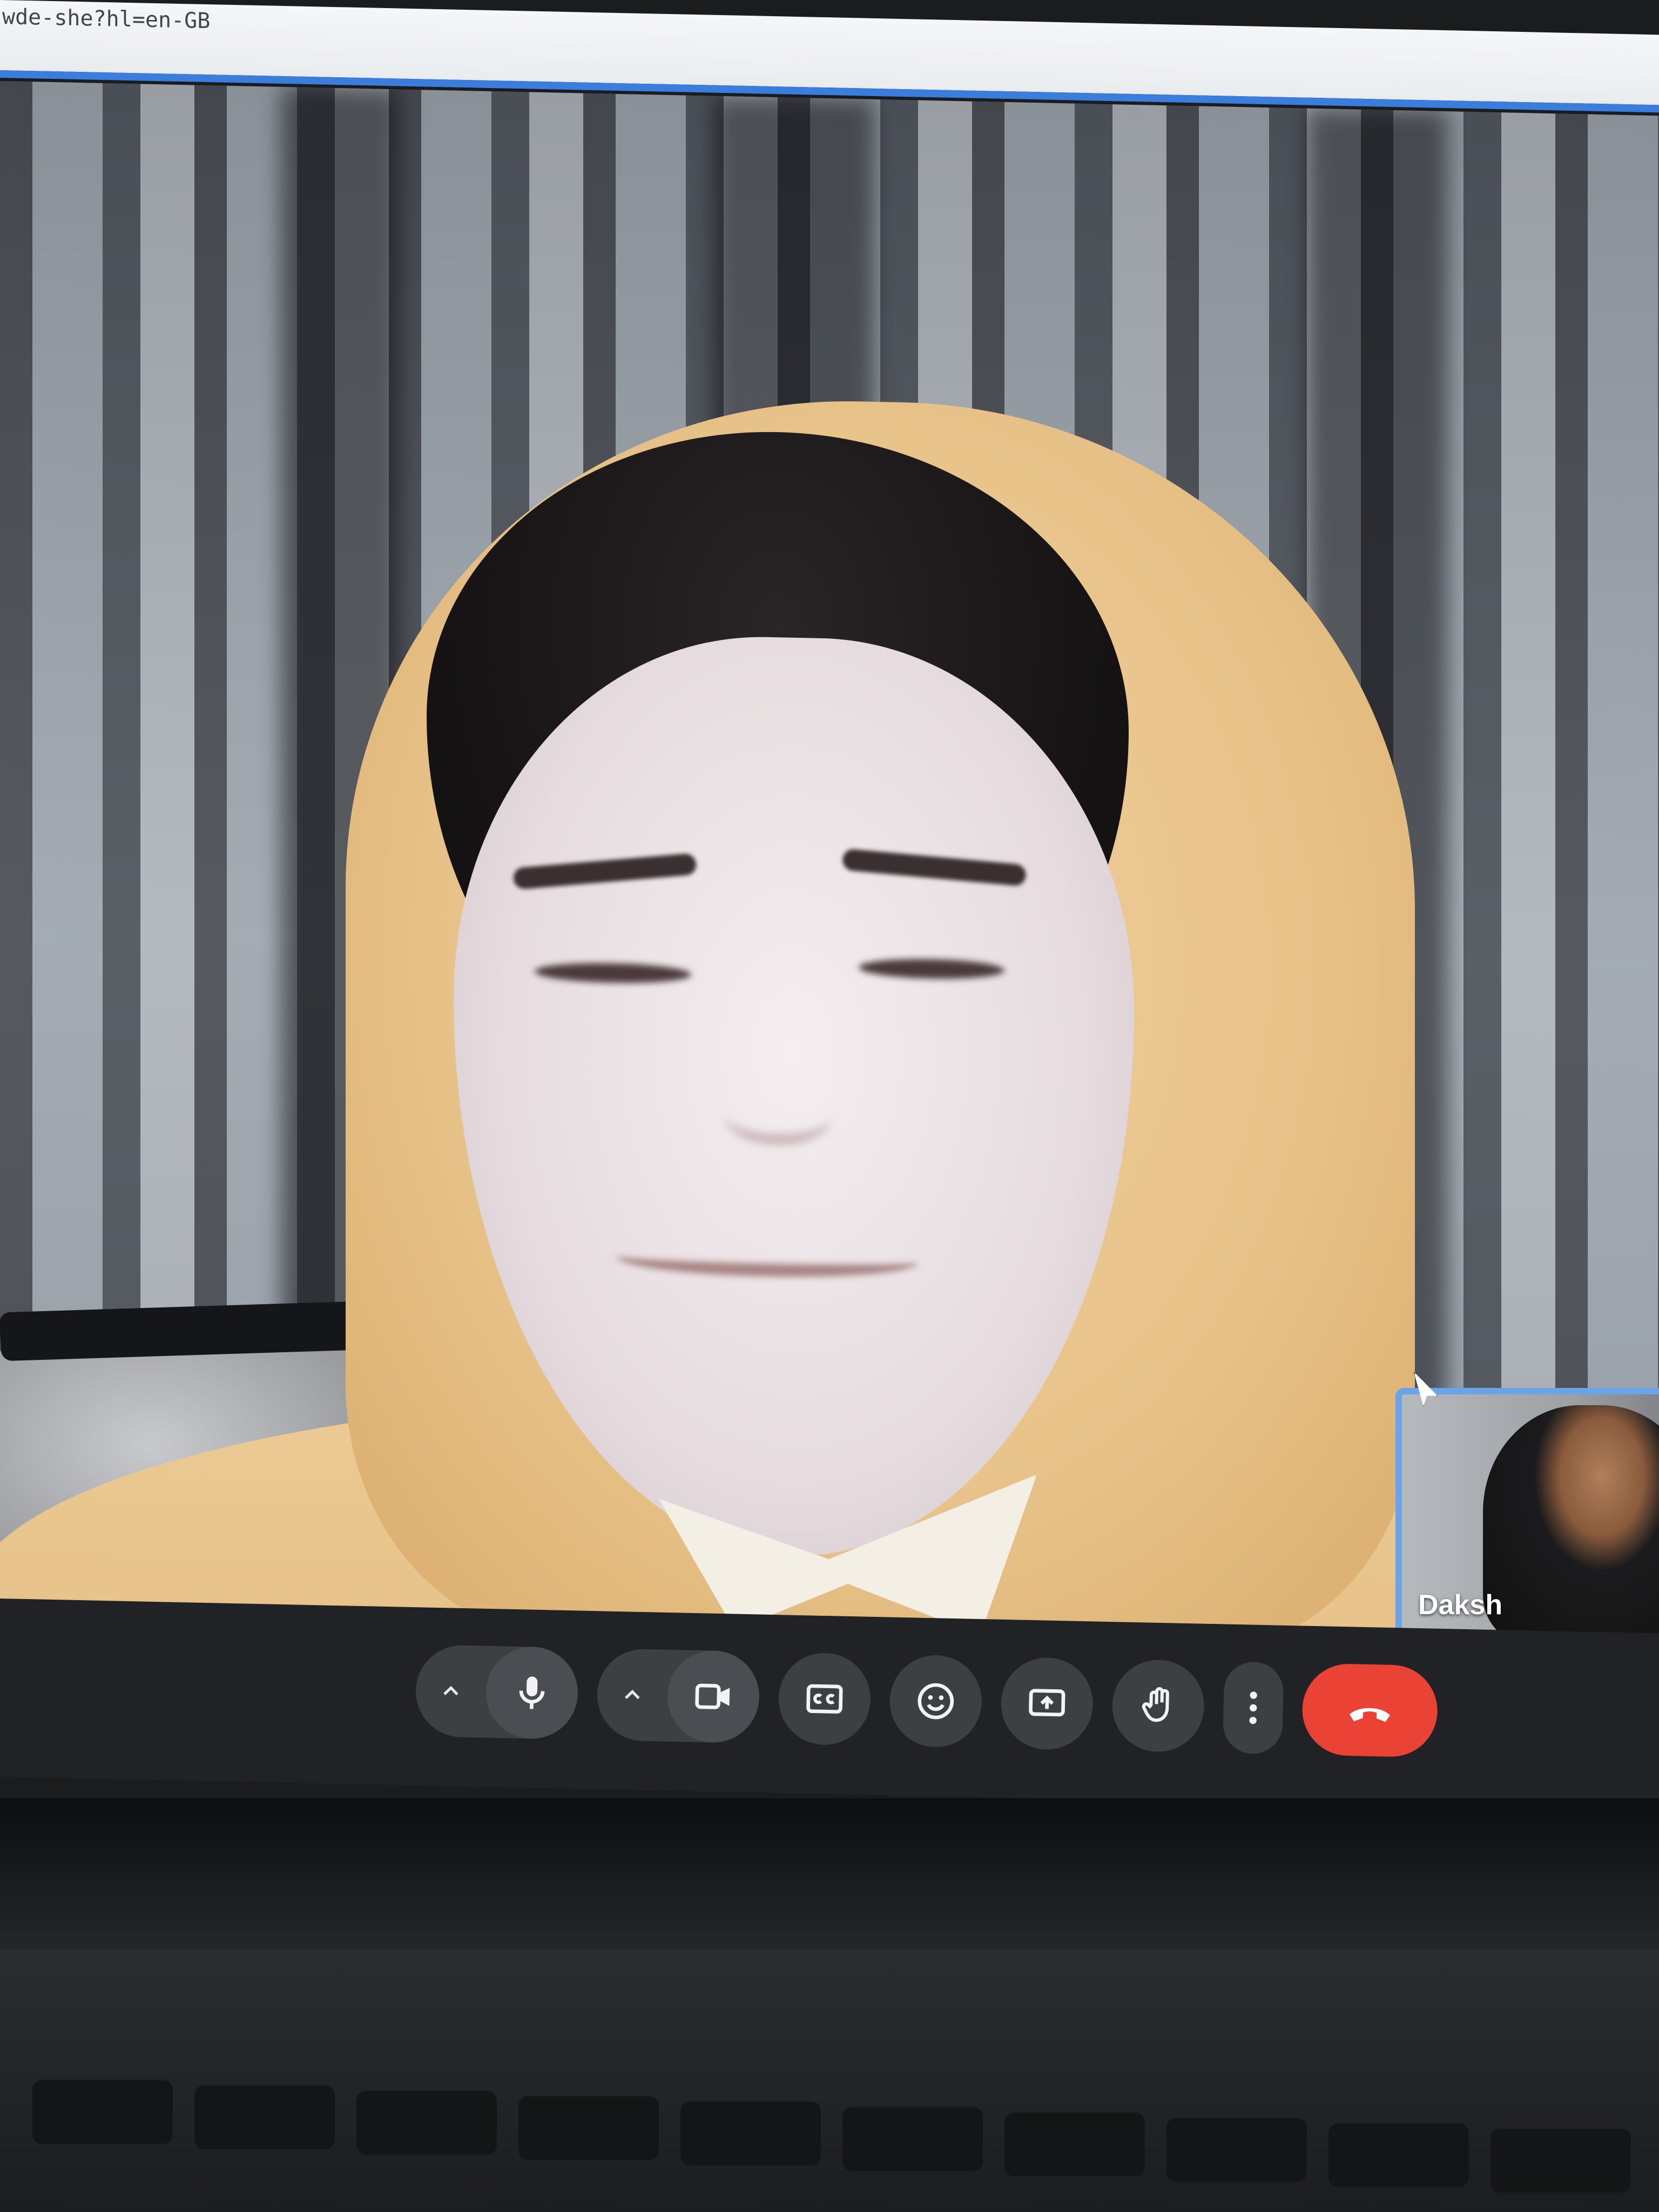 This screenshot has height=2212, width=1659. I want to click on right-brow, so click(934, 867).